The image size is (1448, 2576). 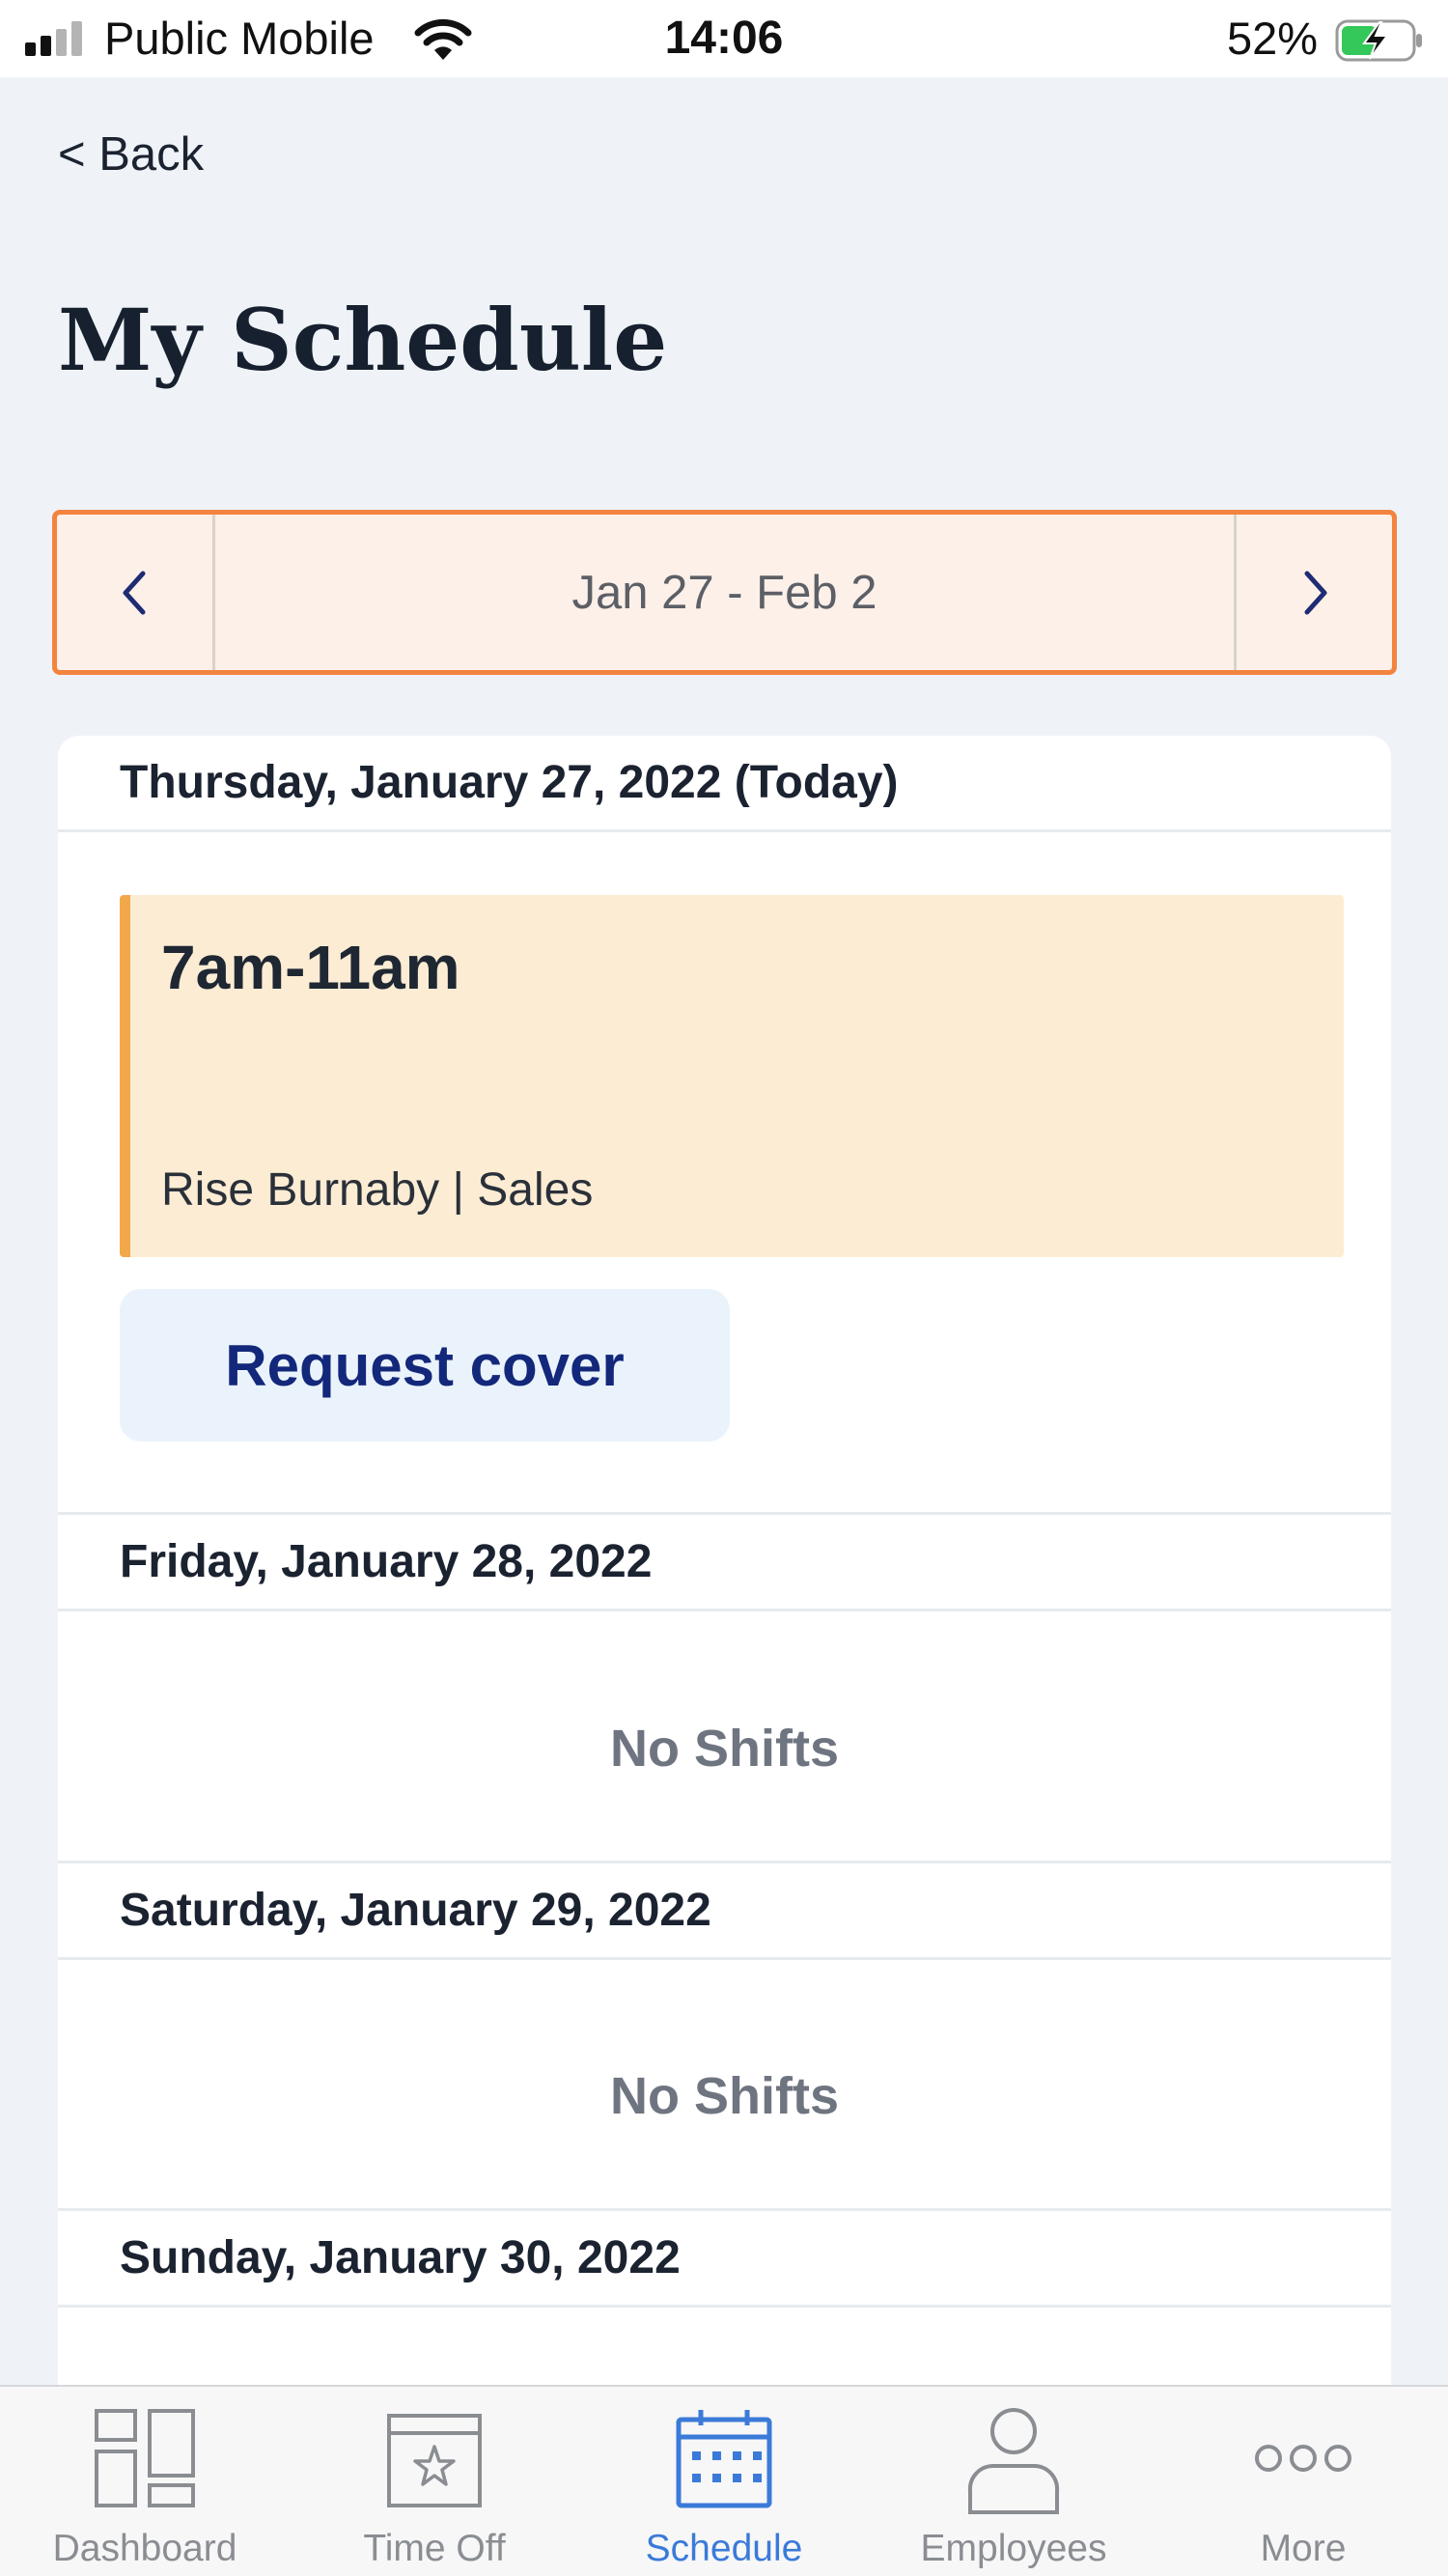 What do you see at coordinates (1303, 2482) in the screenshot?
I see `tab-more: More` at bounding box center [1303, 2482].